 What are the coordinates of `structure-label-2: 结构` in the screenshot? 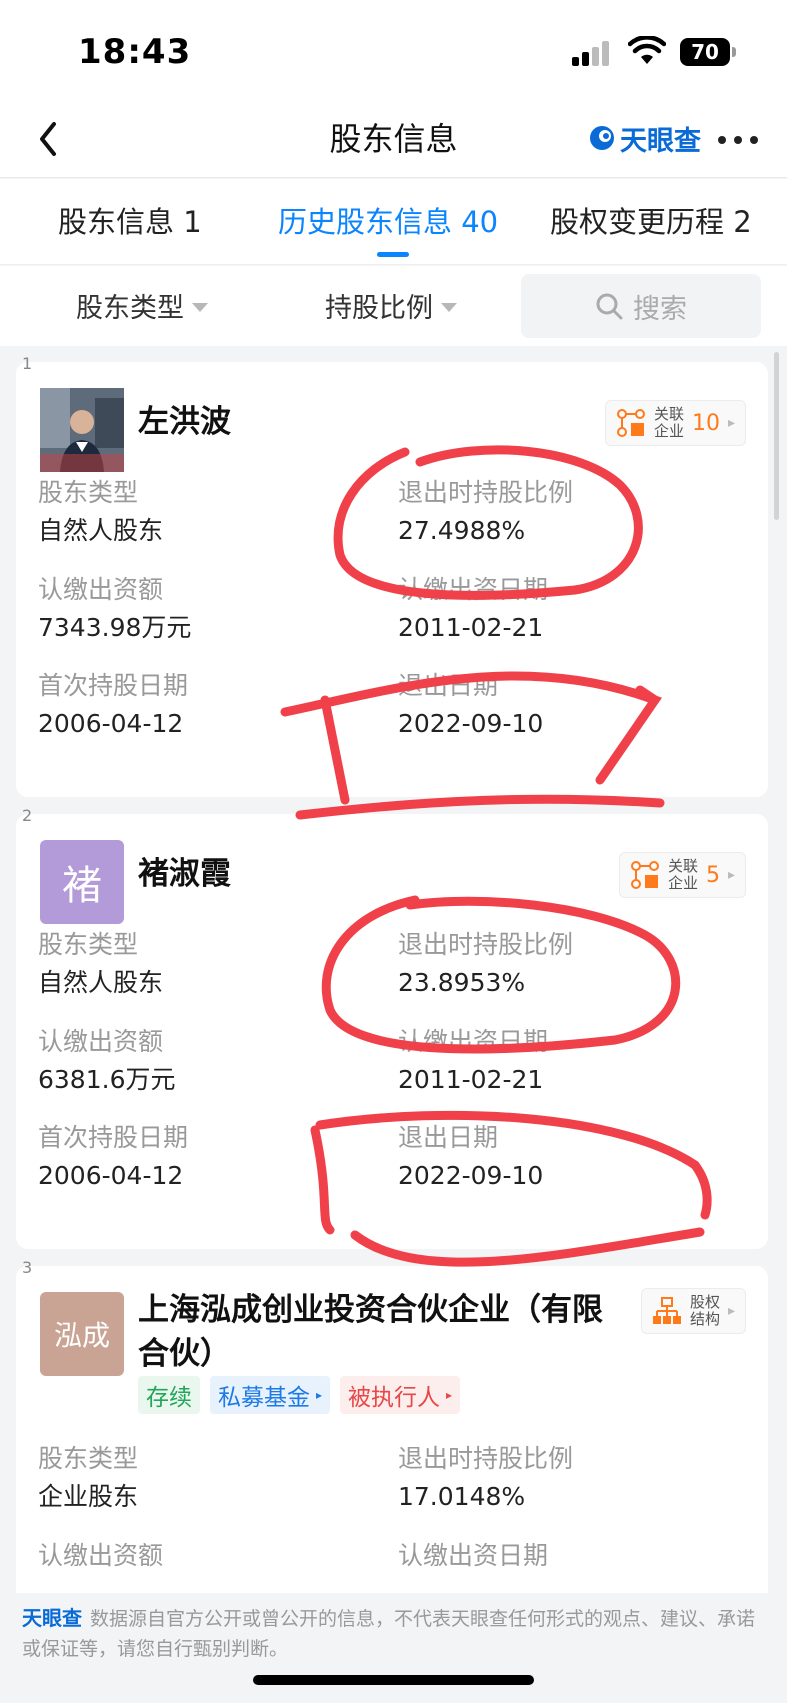 It's located at (704, 1319).